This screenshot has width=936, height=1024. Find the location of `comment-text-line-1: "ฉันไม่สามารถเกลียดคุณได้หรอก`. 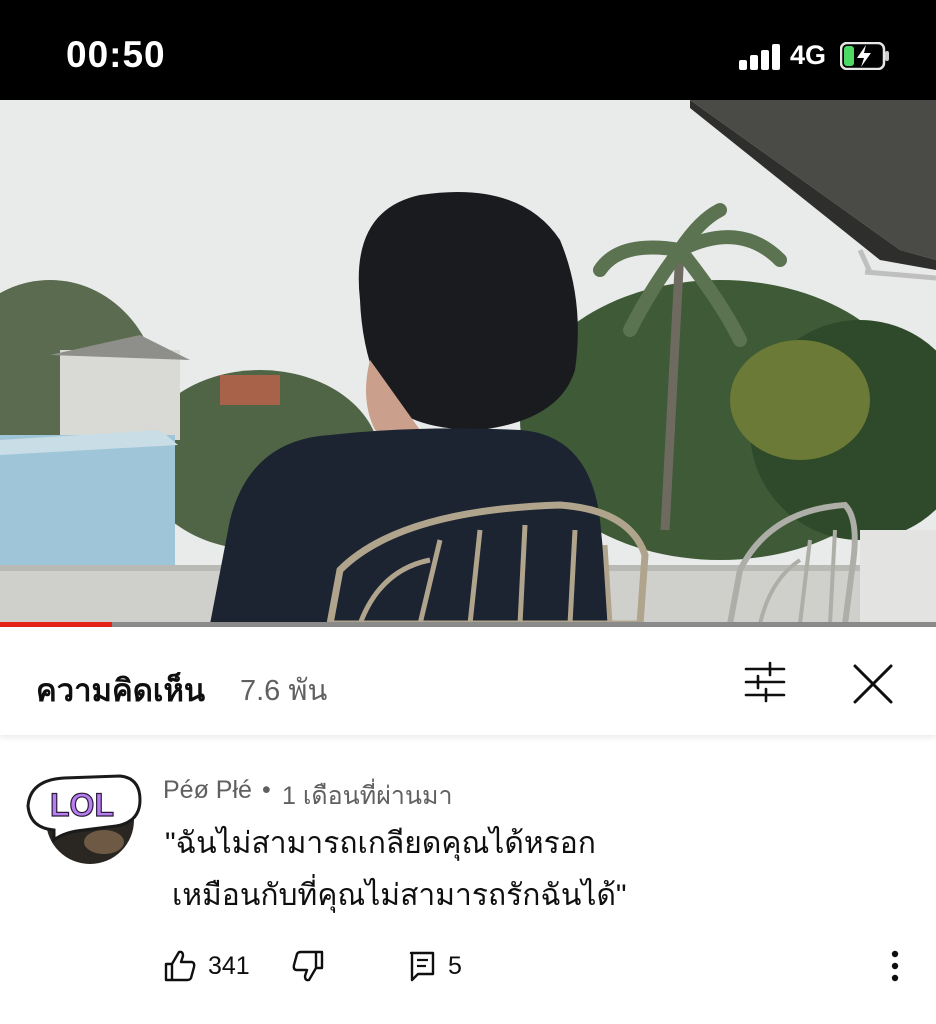

comment-text-line-1: "ฉันไม่สามารถเกลียดคุณได้หรอก is located at coordinates (380, 843).